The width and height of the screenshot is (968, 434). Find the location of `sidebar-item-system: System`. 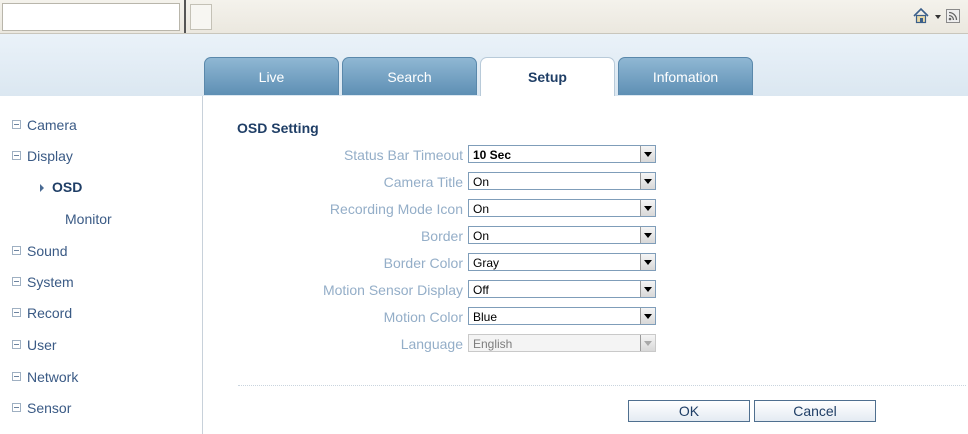

sidebar-item-system: System is located at coordinates (43, 282).